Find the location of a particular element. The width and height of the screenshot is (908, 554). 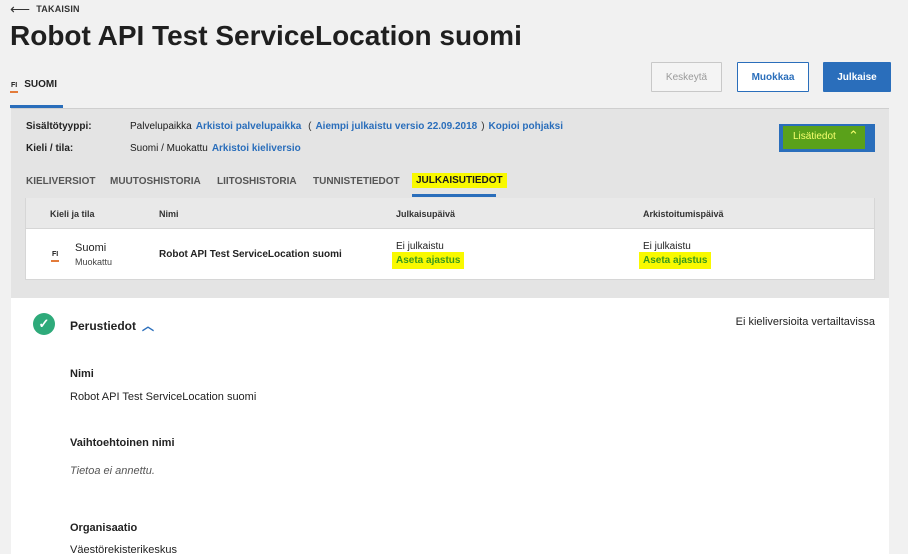

row-name: Robot API Test ServiceLocation suomi is located at coordinates (250, 254).